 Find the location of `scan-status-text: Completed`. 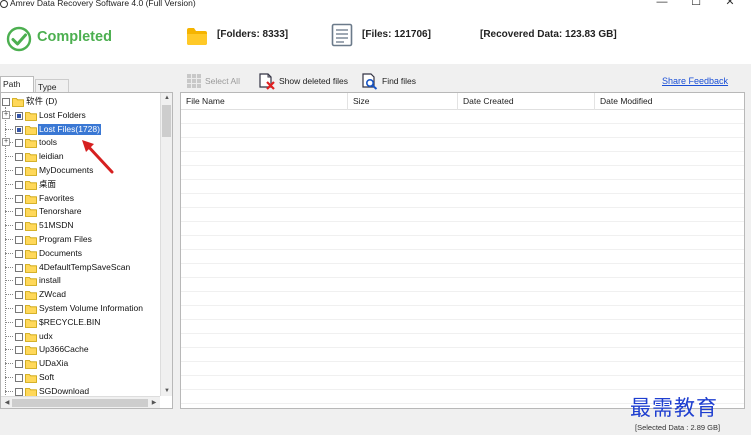

scan-status-text: Completed is located at coordinates (74, 37).